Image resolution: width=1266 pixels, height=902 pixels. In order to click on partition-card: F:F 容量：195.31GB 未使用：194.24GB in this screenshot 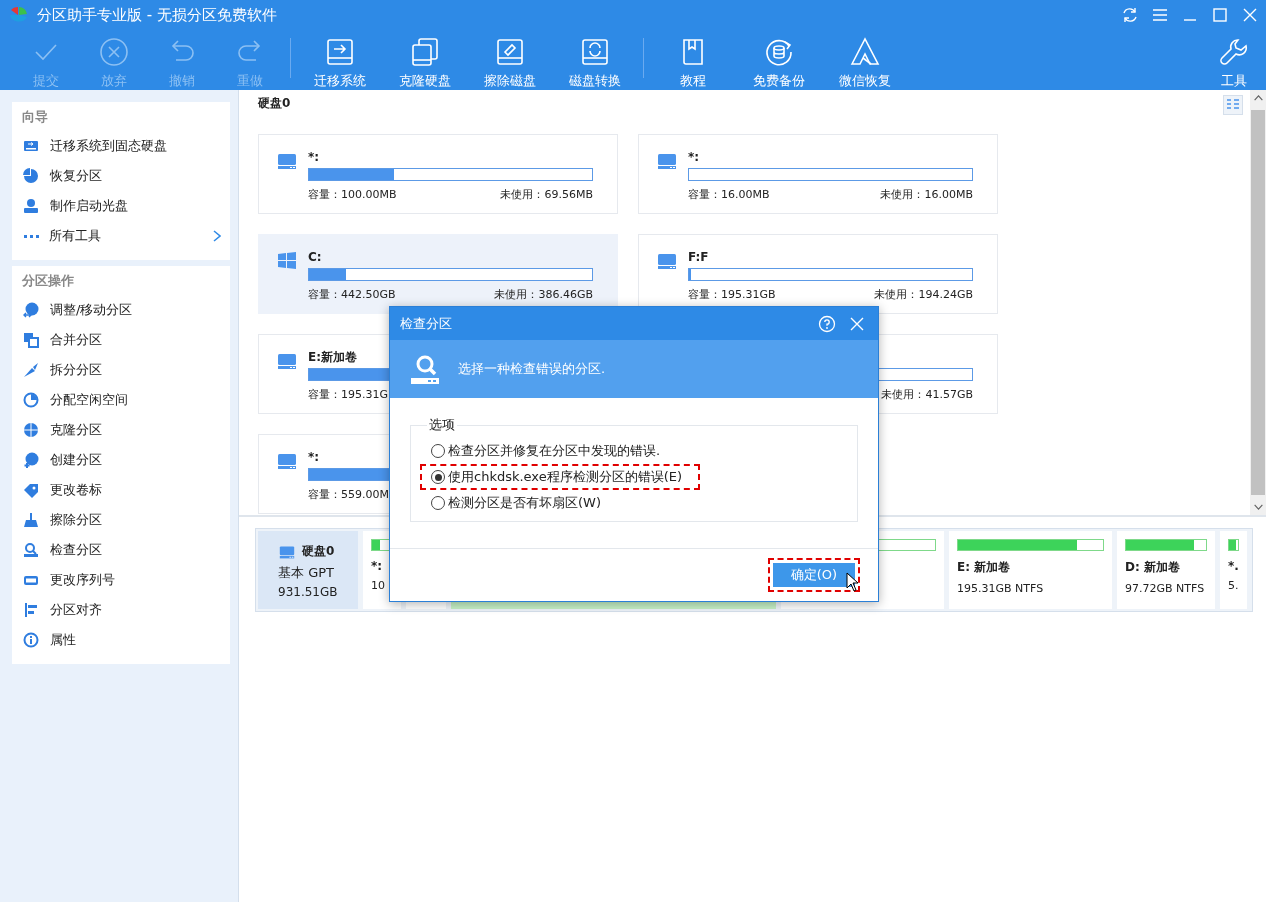, I will do `click(818, 274)`.